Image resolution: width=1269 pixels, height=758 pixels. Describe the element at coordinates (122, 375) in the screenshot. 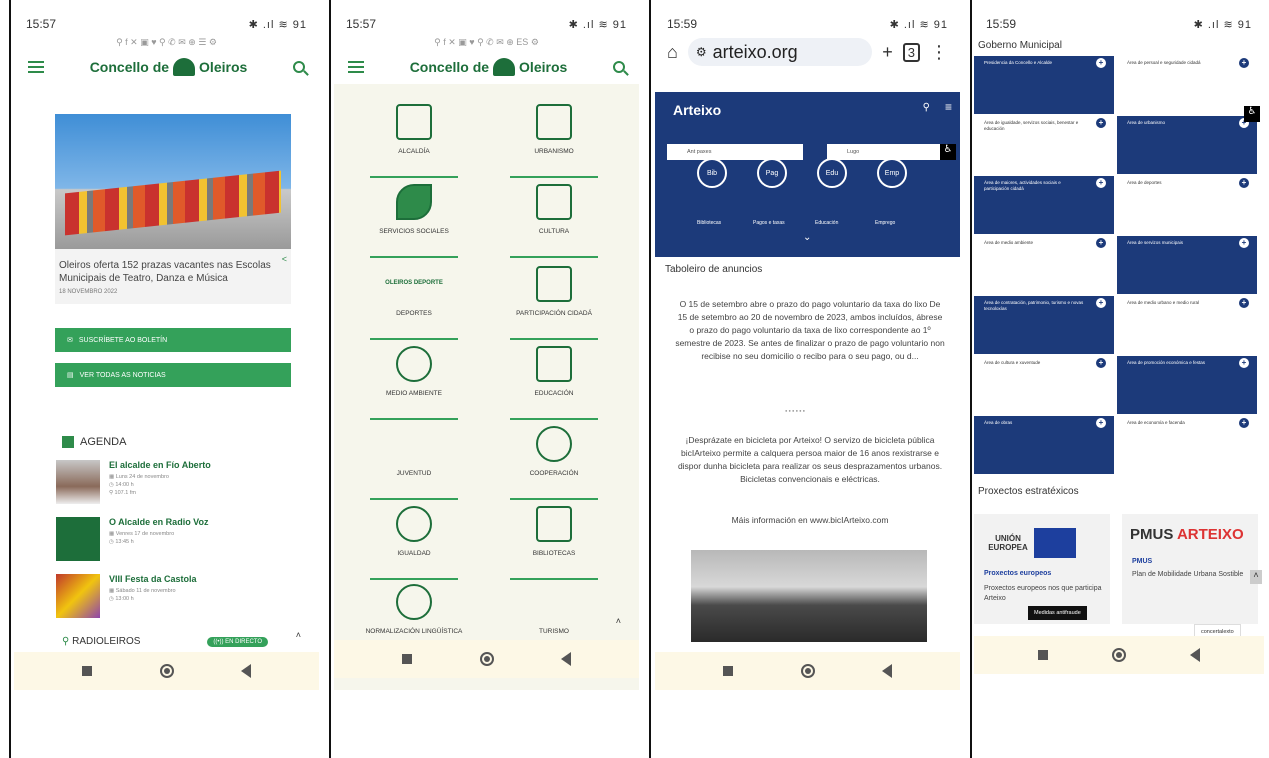

I see `all-news-label: VER TODAS AS NOTICIAS` at that location.